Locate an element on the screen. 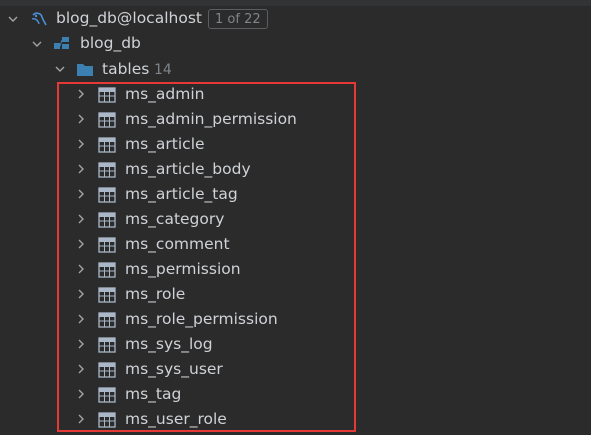  table-row-ms-admin: ms_admin is located at coordinates (295, 94).